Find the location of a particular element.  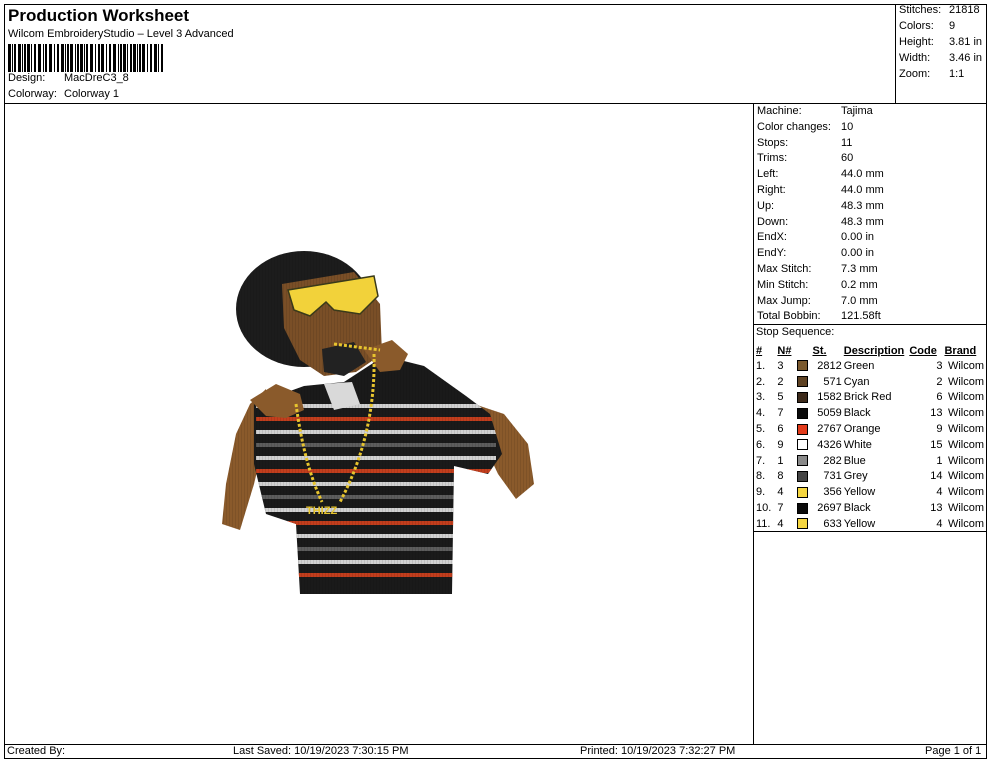

row-description: Grey is located at coordinates (855, 476).